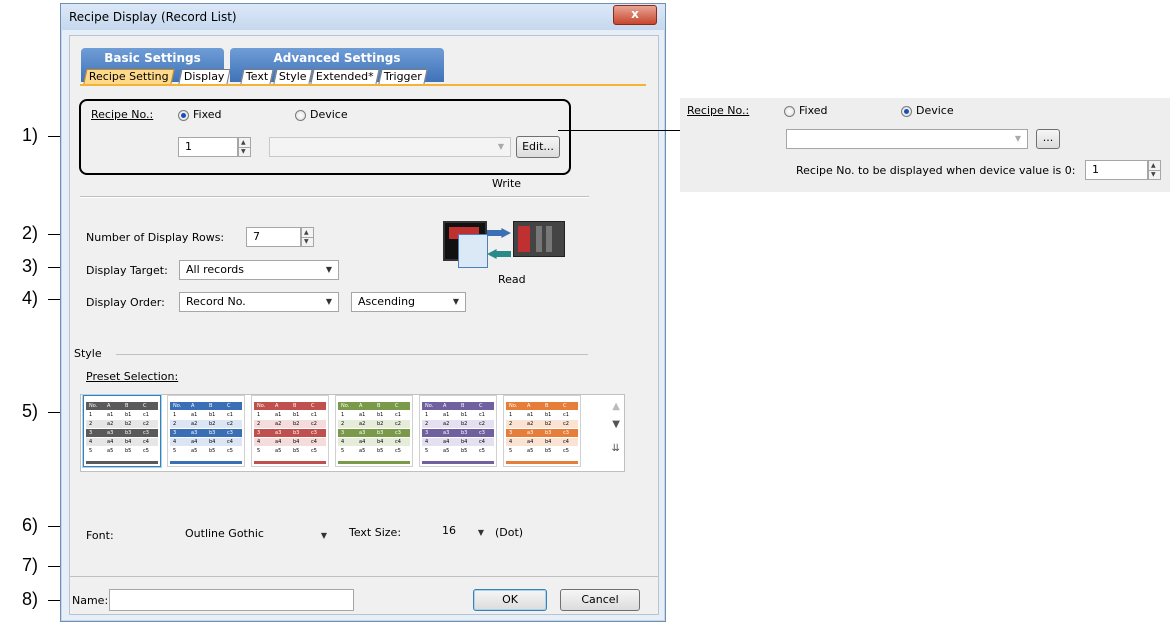 The width and height of the screenshot is (1170, 624). I want to click on scroll-up-icon: ▲, so click(616, 406).